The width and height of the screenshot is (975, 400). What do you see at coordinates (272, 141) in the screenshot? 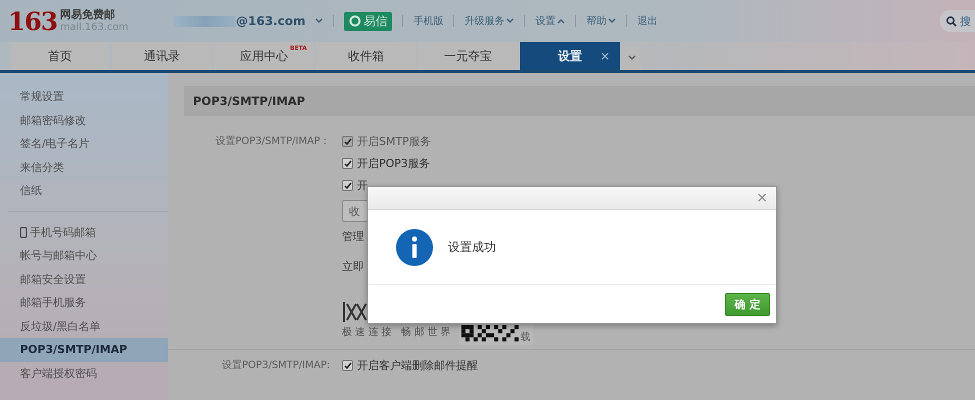
I see `setting-label: 设置POP3/SMTP/IMAP：` at bounding box center [272, 141].